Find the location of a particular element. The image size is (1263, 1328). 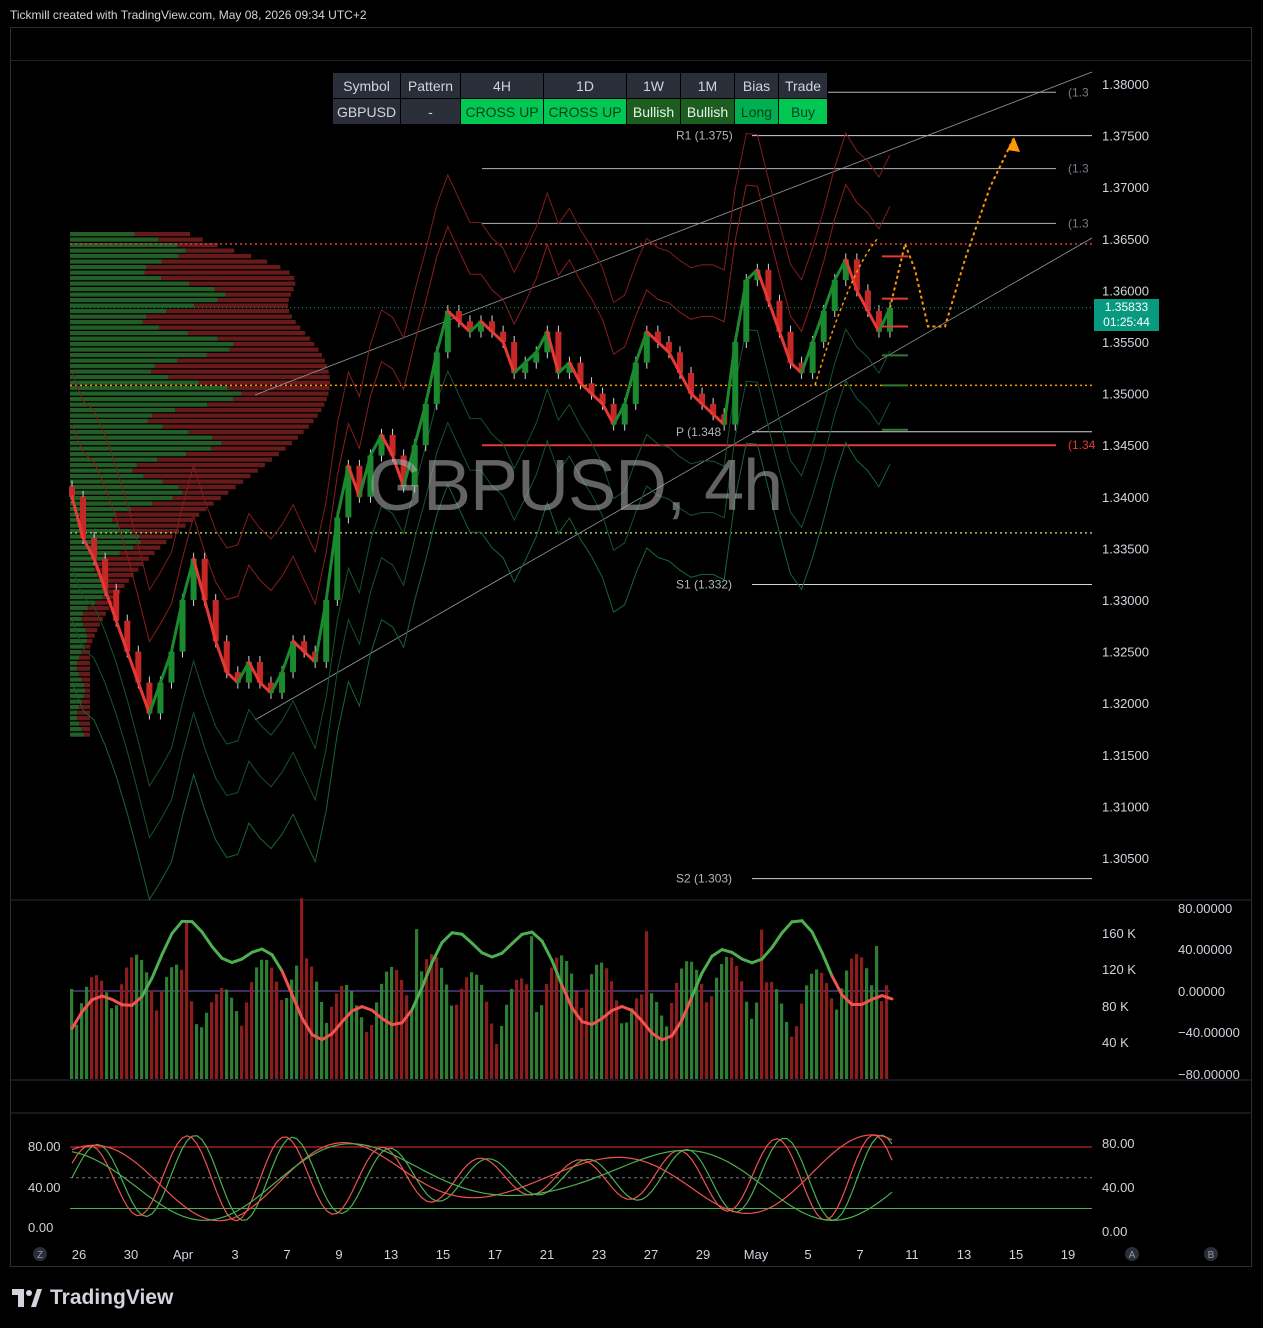

cell-1d: CROSS UP is located at coordinates (585, 111).